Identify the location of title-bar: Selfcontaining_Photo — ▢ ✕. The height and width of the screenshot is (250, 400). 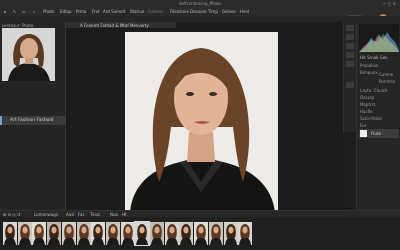
(200, 3).